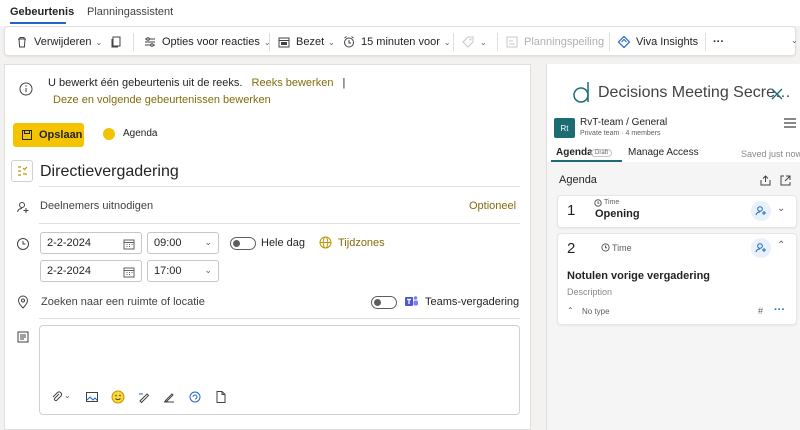 This screenshot has width=800, height=430. Describe the element at coordinates (663, 152) in the screenshot. I see `addin-tab-manage-access: Manage Access` at that location.